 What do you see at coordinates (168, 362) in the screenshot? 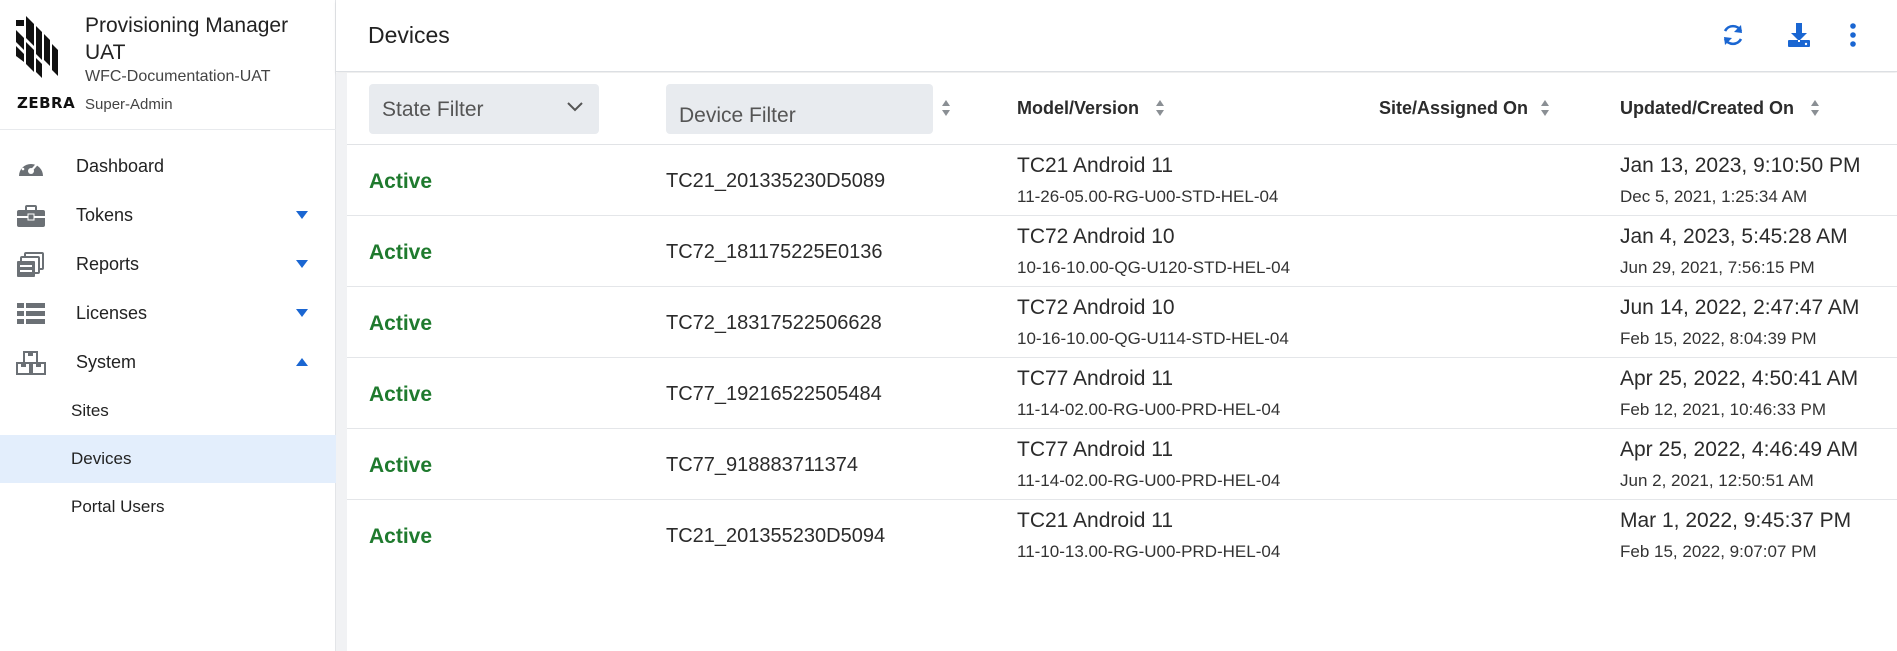
I see `sidebar-item-system: System` at bounding box center [168, 362].